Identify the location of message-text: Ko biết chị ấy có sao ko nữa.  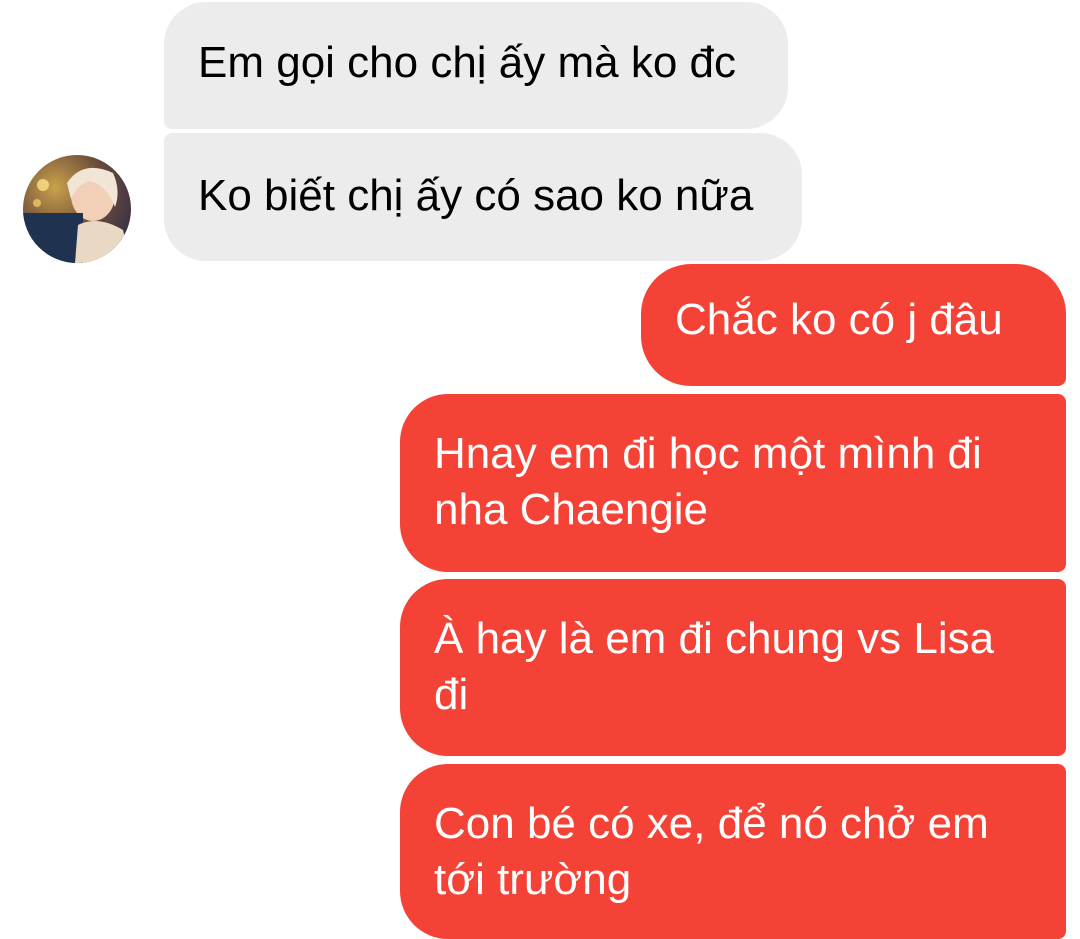
(476, 195).